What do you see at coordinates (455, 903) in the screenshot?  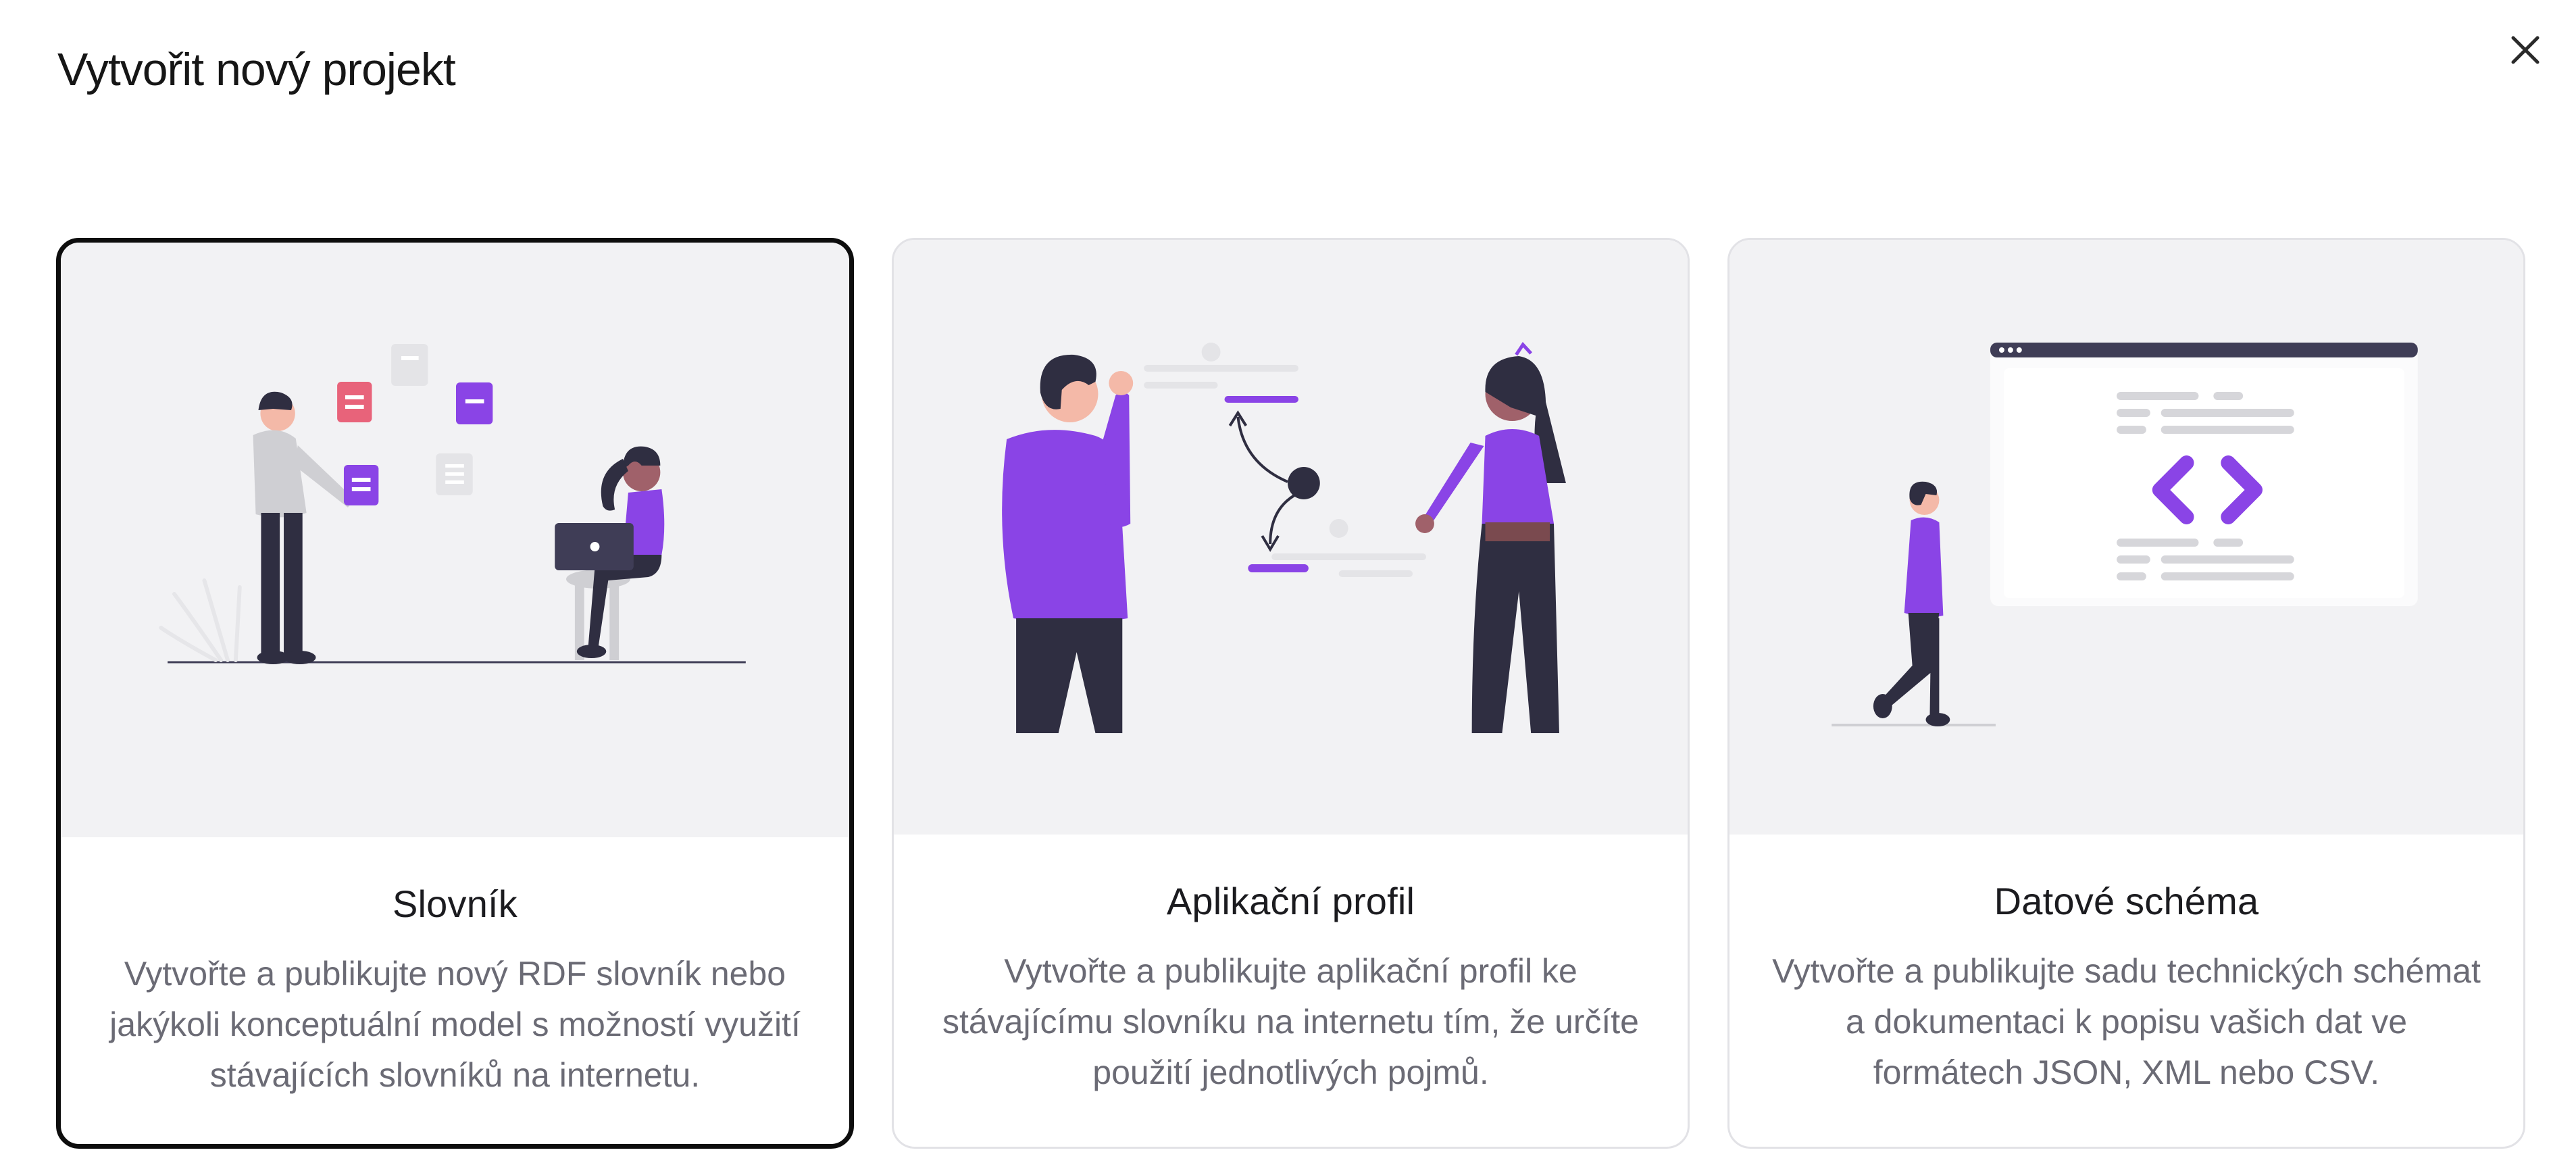 I see `card-title: Slovník` at bounding box center [455, 903].